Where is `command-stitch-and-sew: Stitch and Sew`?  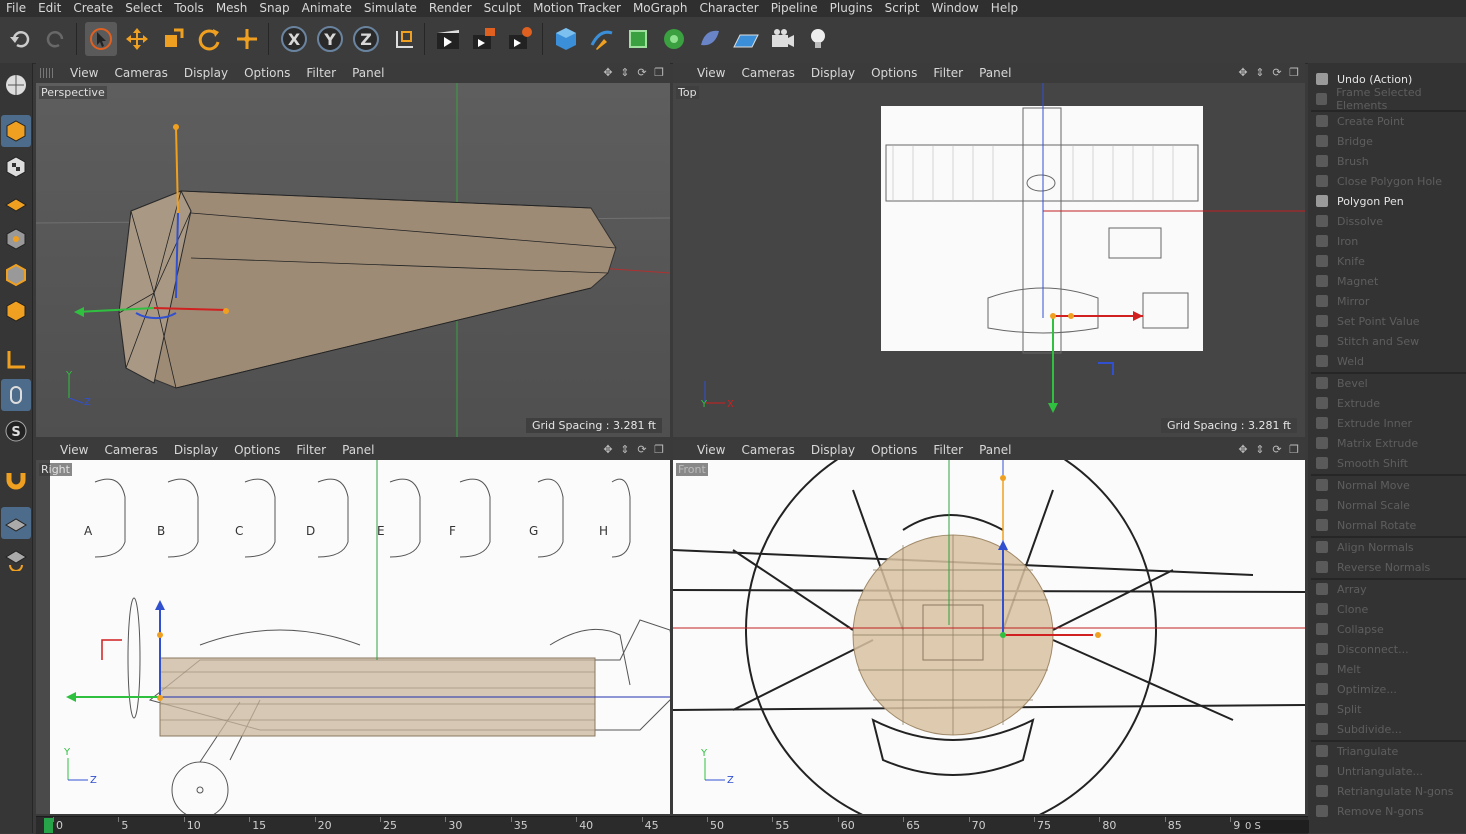
command-stitch-and-sew: Stitch and Sew is located at coordinates (1388, 341).